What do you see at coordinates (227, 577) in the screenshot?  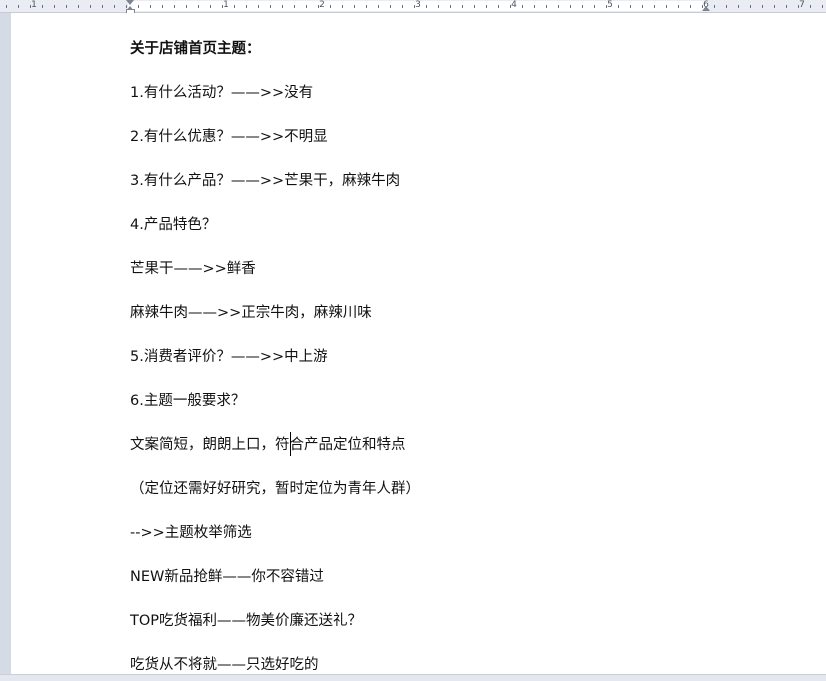 I see `doc-line-12: NEW新品抢鲜——你不容错过` at bounding box center [227, 577].